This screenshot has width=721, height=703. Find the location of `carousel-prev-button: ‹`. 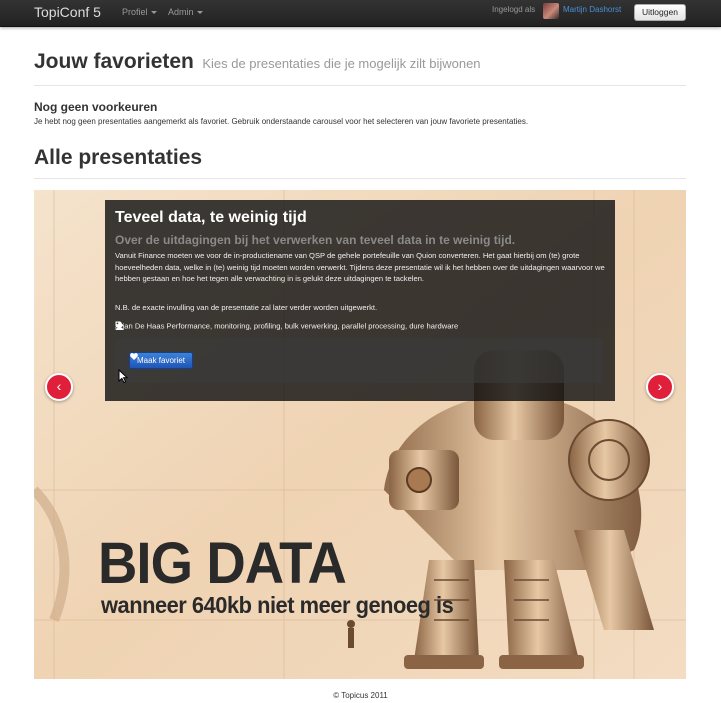

carousel-prev-button: ‹ is located at coordinates (59, 387).